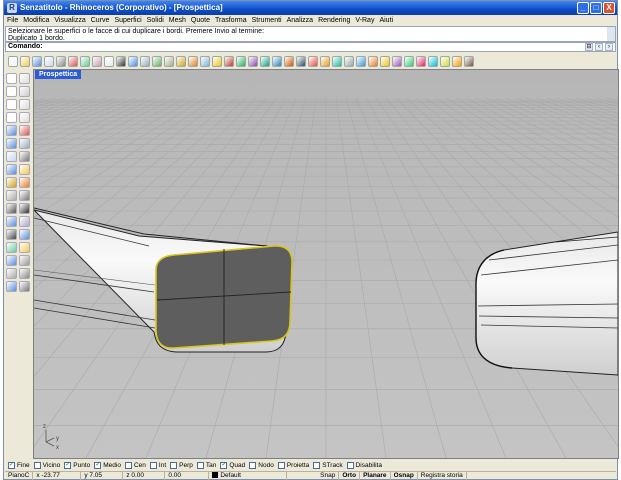  Describe the element at coordinates (364, 465) in the screenshot. I see `osnap-option-disabilita: Disabilita` at that location.